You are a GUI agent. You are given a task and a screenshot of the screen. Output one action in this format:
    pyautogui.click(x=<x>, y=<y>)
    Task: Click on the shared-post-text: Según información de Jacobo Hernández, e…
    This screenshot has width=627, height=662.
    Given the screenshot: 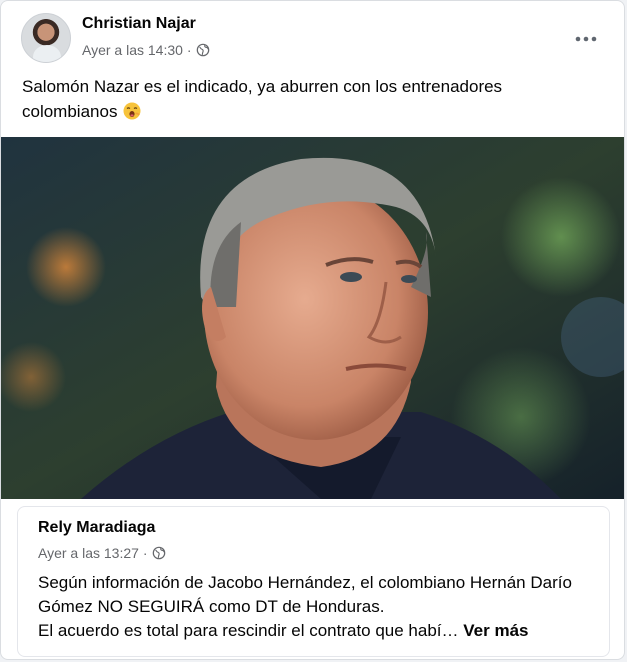 What is the action you would take?
    pyautogui.click(x=318, y=607)
    